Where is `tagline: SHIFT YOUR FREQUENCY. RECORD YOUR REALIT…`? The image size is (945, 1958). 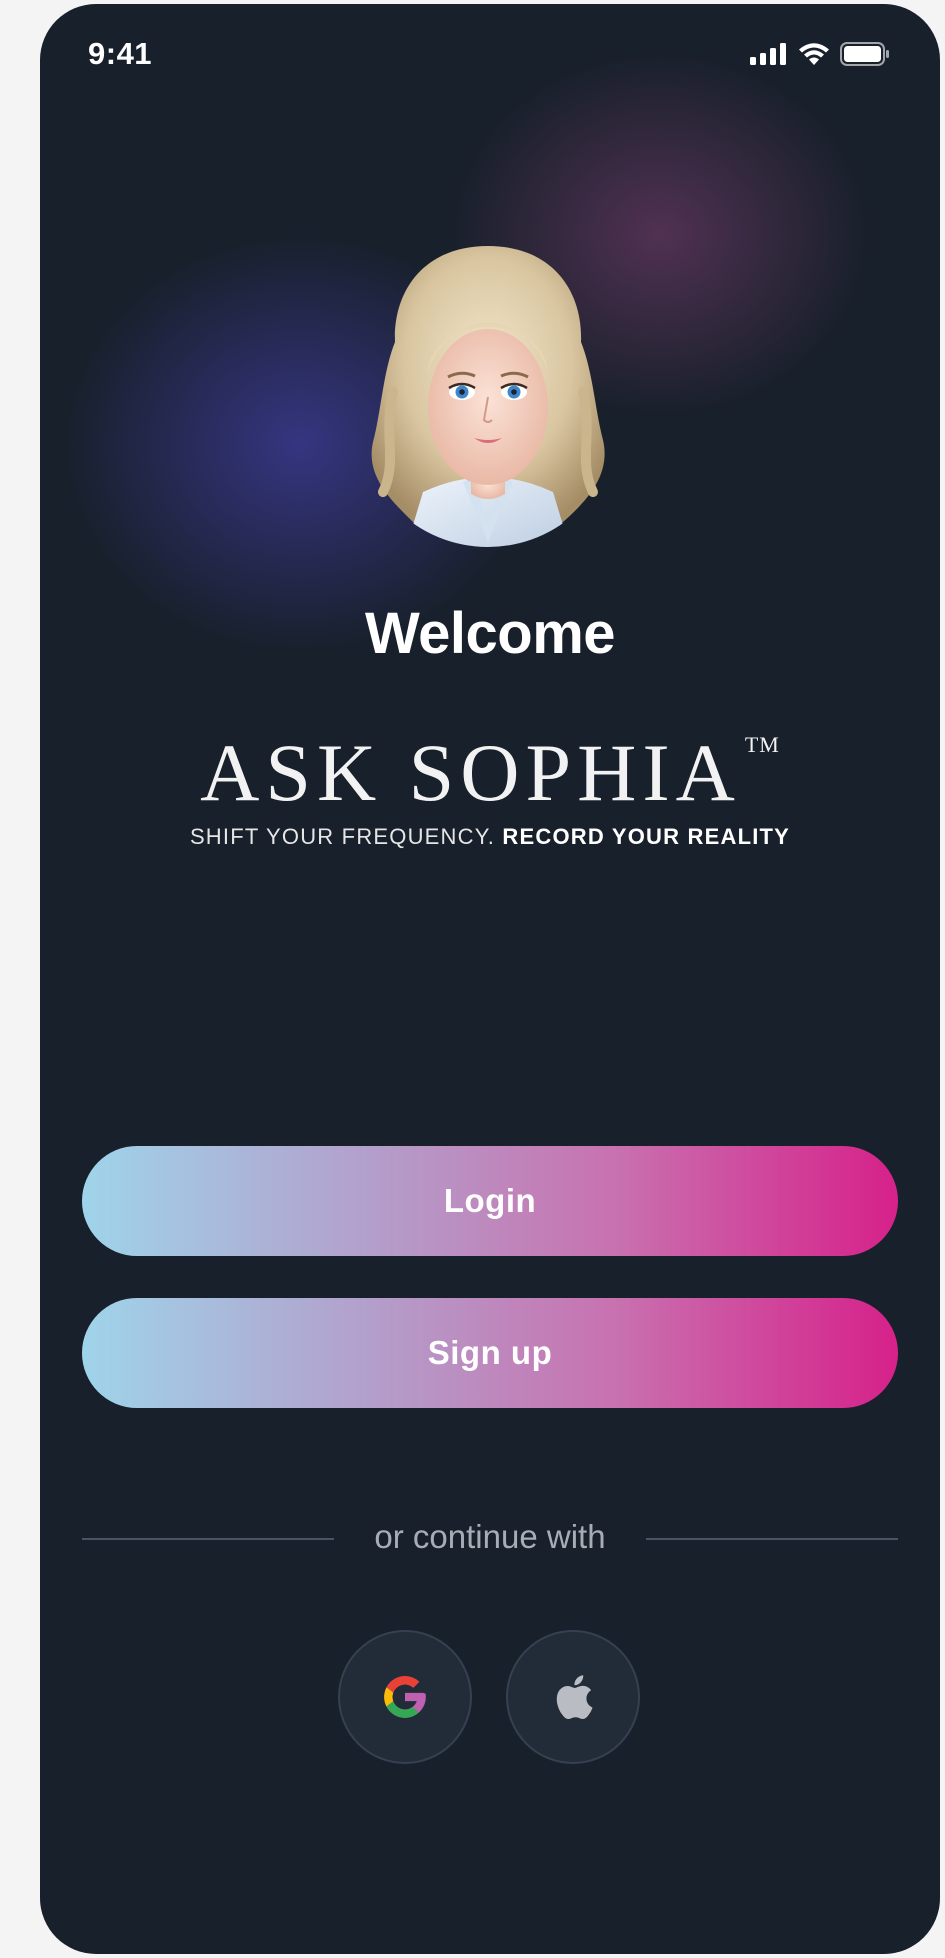
tagline: SHIFT YOUR FREQUENCY. RECORD YOUR REALIT… is located at coordinates (490, 837).